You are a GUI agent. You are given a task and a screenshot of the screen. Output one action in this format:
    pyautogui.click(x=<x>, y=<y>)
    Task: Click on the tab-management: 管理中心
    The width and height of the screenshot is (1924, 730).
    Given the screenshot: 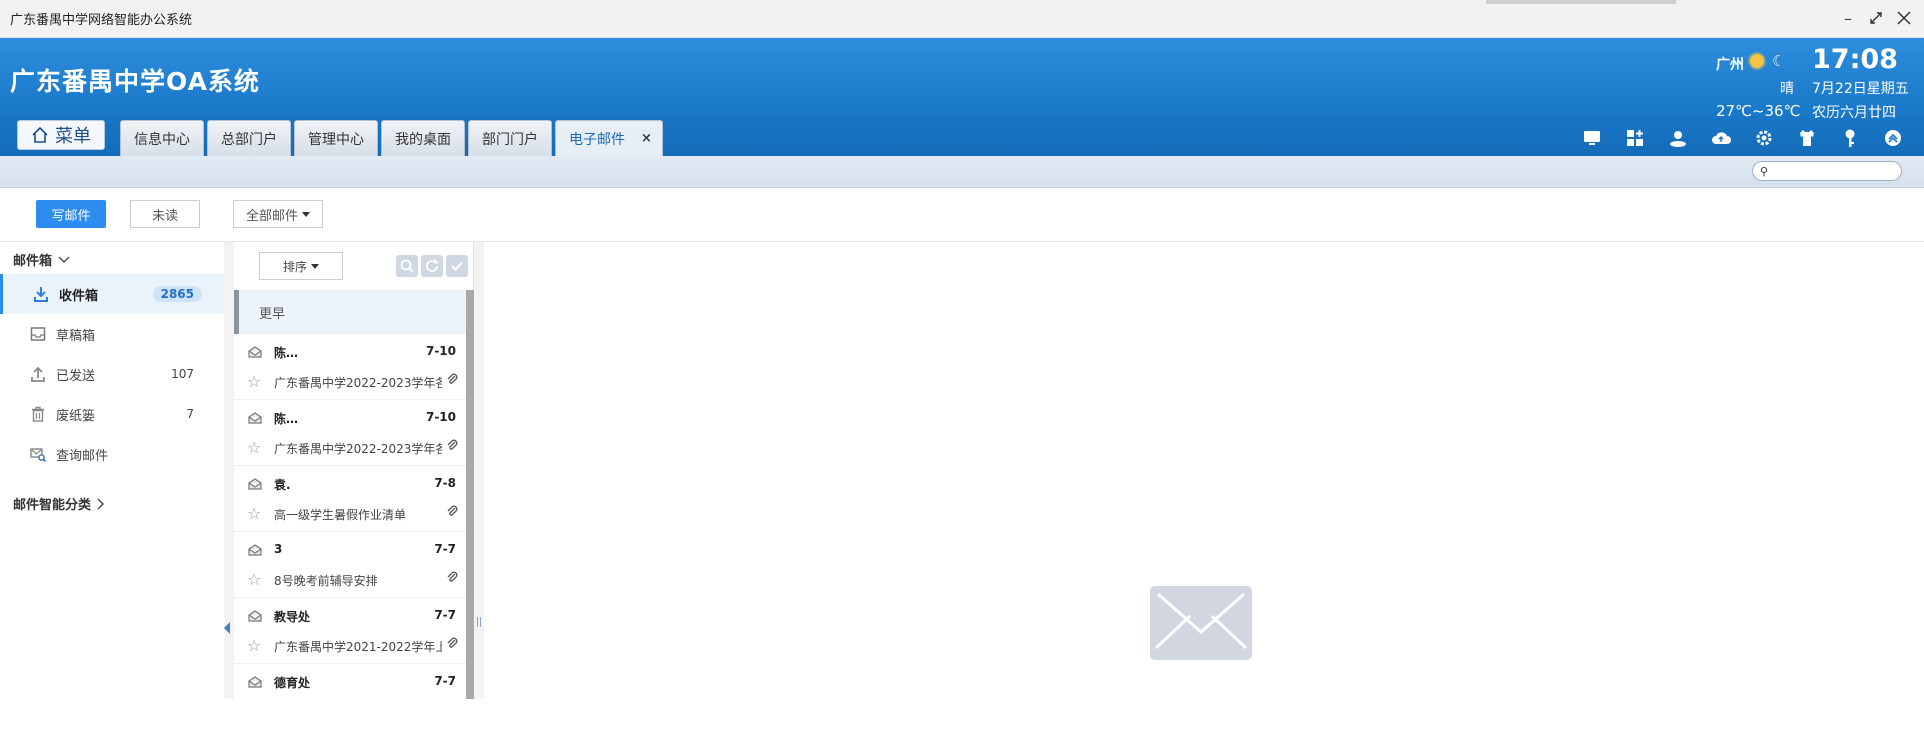 What is the action you would take?
    pyautogui.click(x=336, y=138)
    